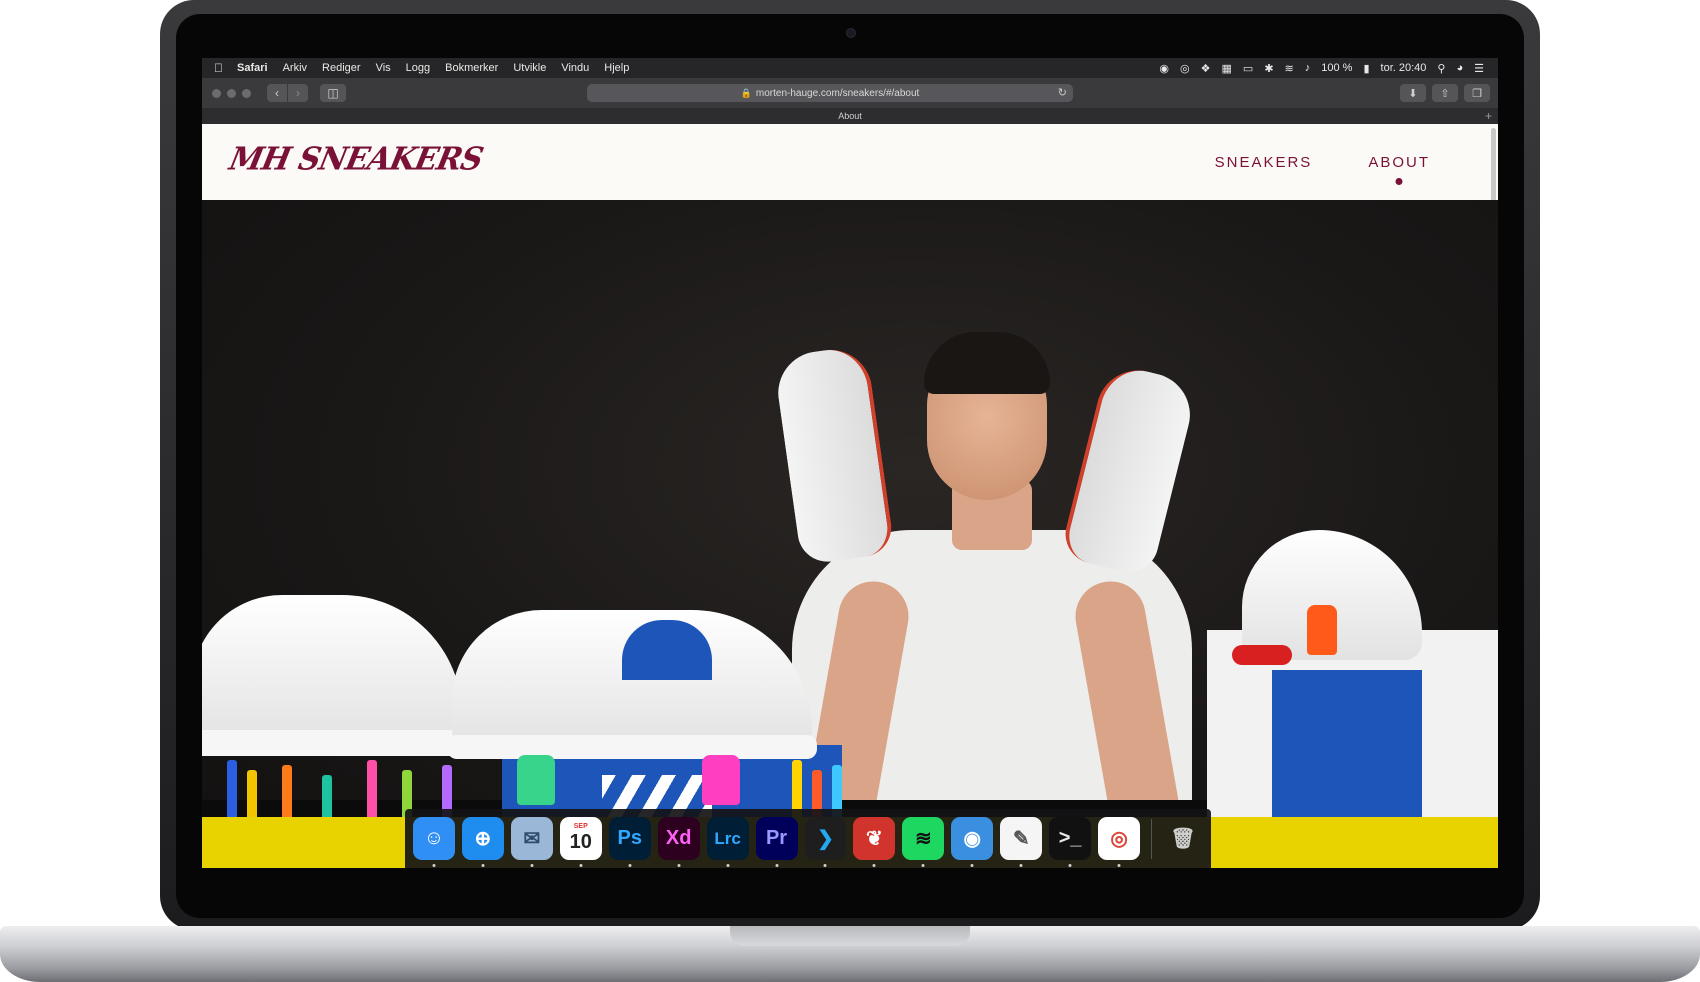  Describe the element at coordinates (972, 839) in the screenshot. I see `dock-app-glyph: ◉` at that location.